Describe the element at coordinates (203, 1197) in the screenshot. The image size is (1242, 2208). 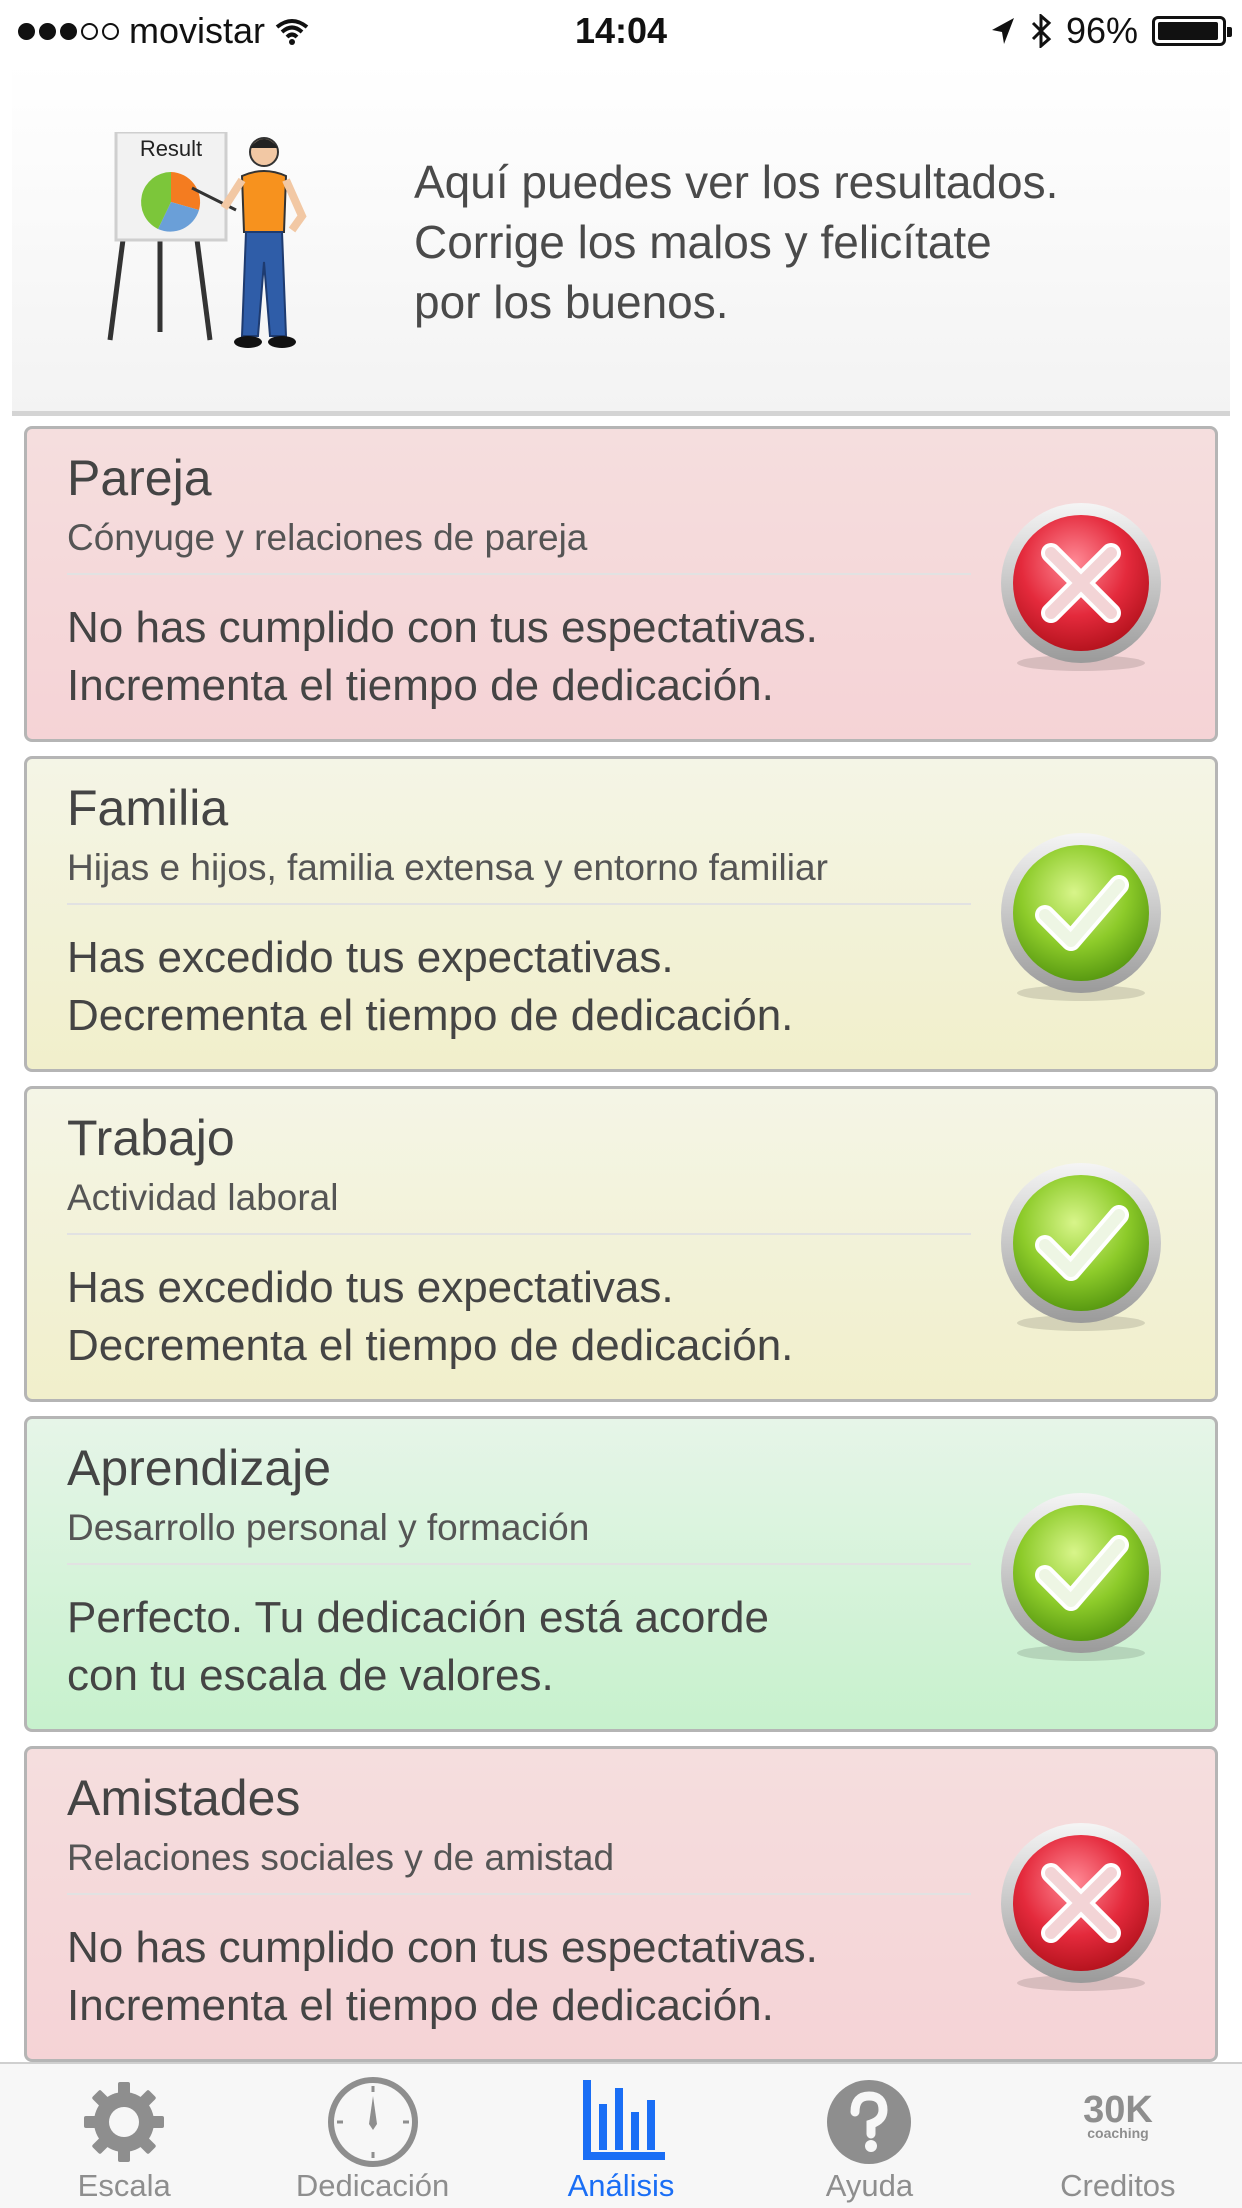
I see `card-subtitle: Actividad laboral` at that location.